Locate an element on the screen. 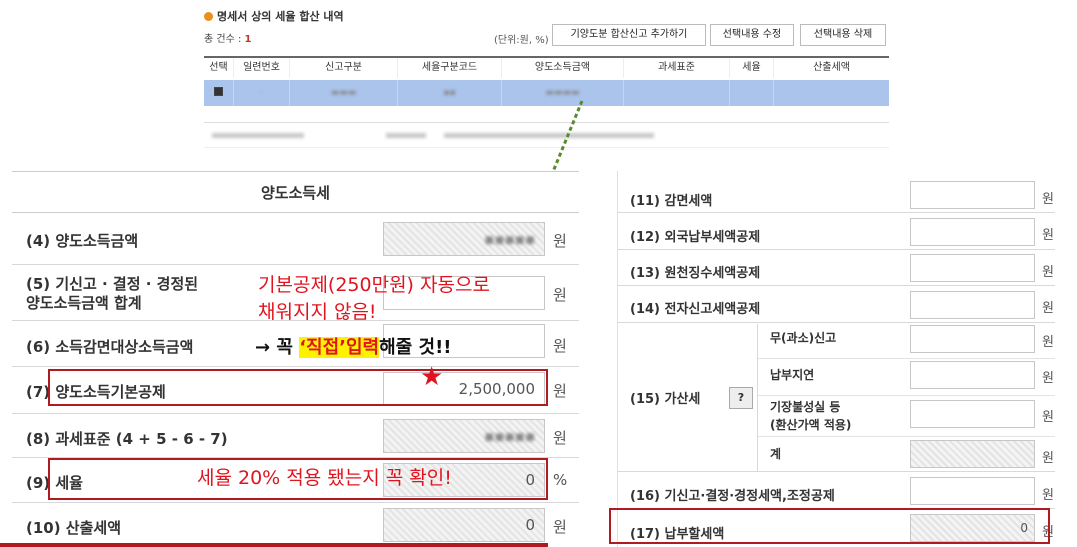  total-count: 총 건수 : 1 is located at coordinates (227, 37).